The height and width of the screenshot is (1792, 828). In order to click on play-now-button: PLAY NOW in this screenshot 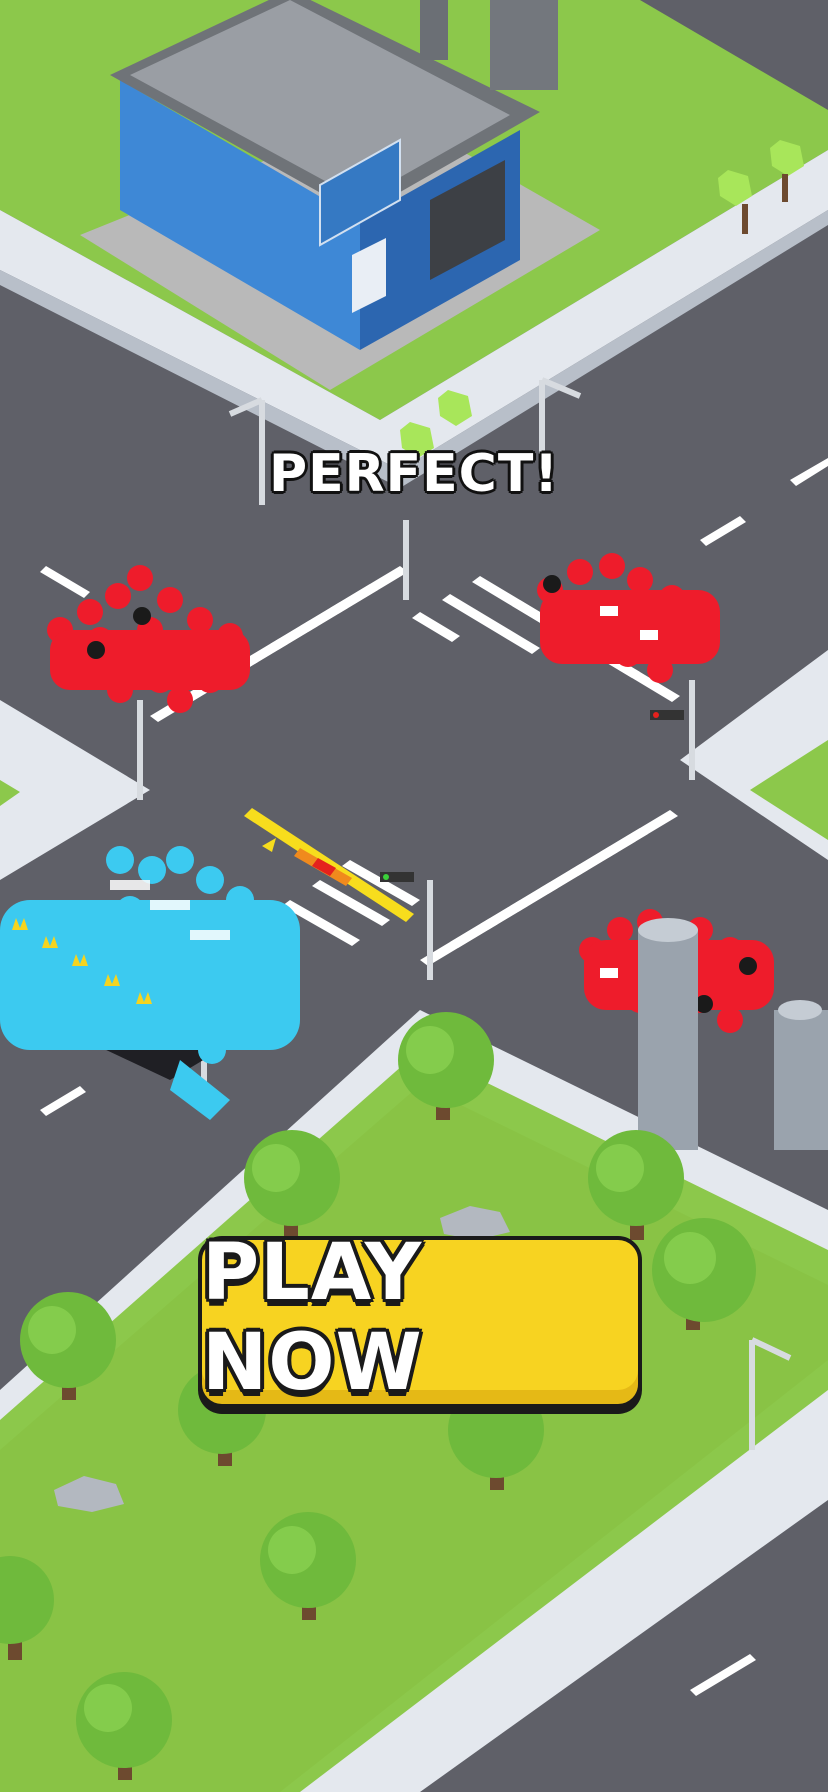, I will do `click(420, 1318)`.